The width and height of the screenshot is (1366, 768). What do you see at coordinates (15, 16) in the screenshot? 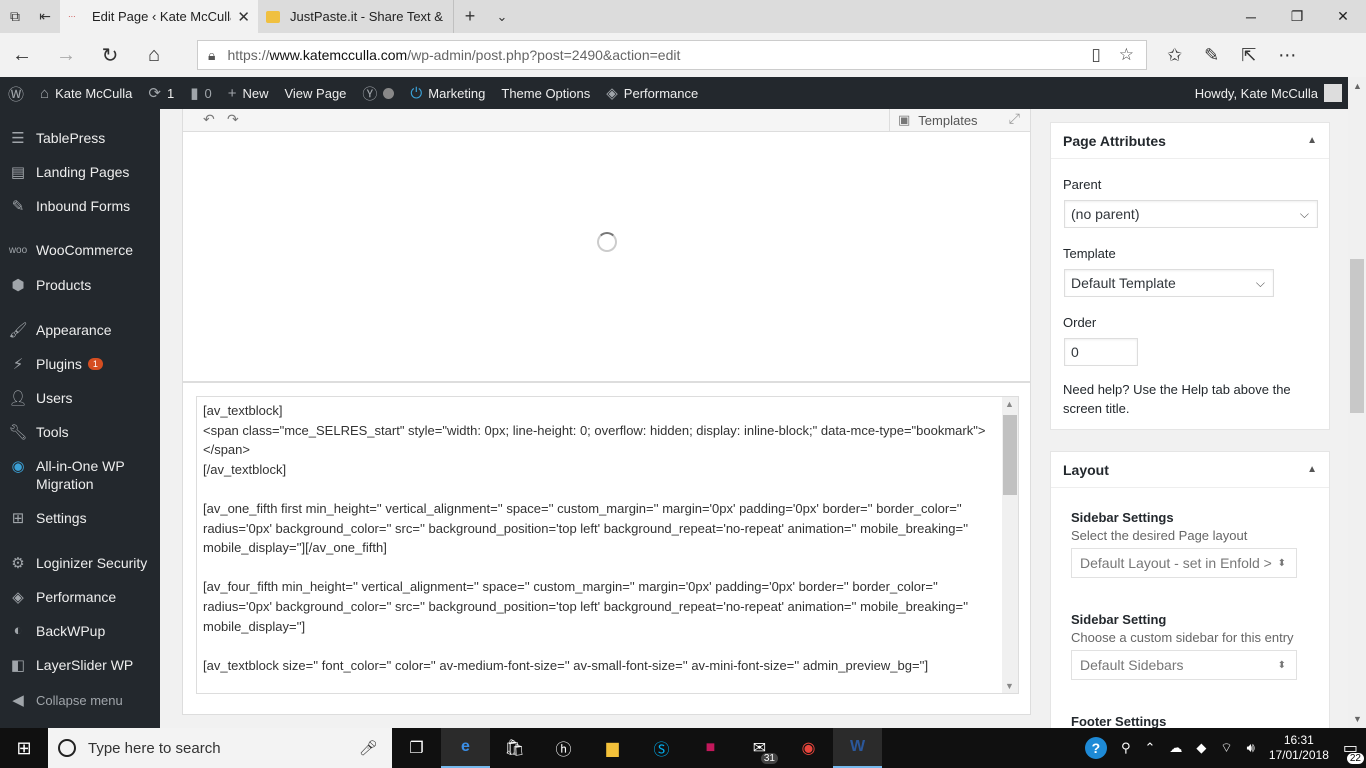
I see `tab-actions-icon: ⧉` at bounding box center [15, 16].